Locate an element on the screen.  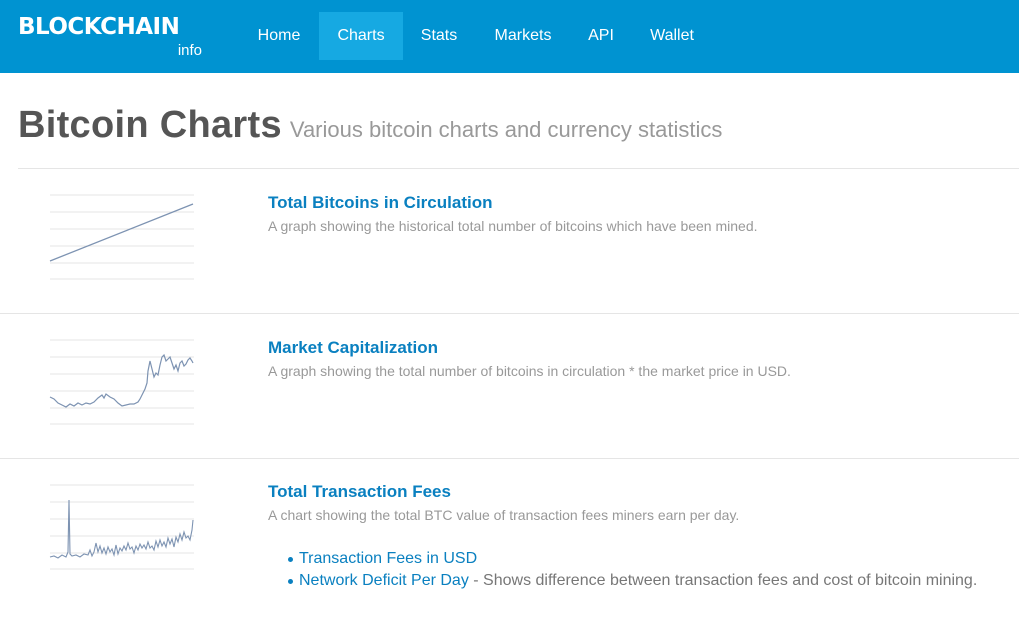
nav-wallet: Wallet is located at coordinates (672, 36).